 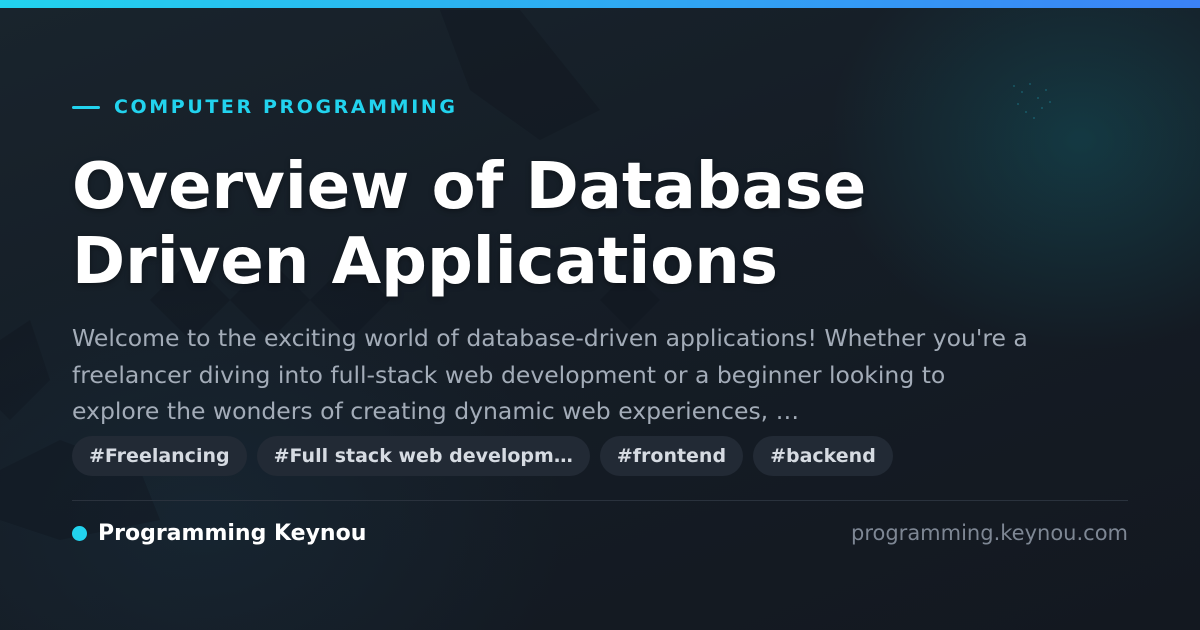 What do you see at coordinates (989, 533) in the screenshot?
I see `site-url: programming.keynou.com` at bounding box center [989, 533].